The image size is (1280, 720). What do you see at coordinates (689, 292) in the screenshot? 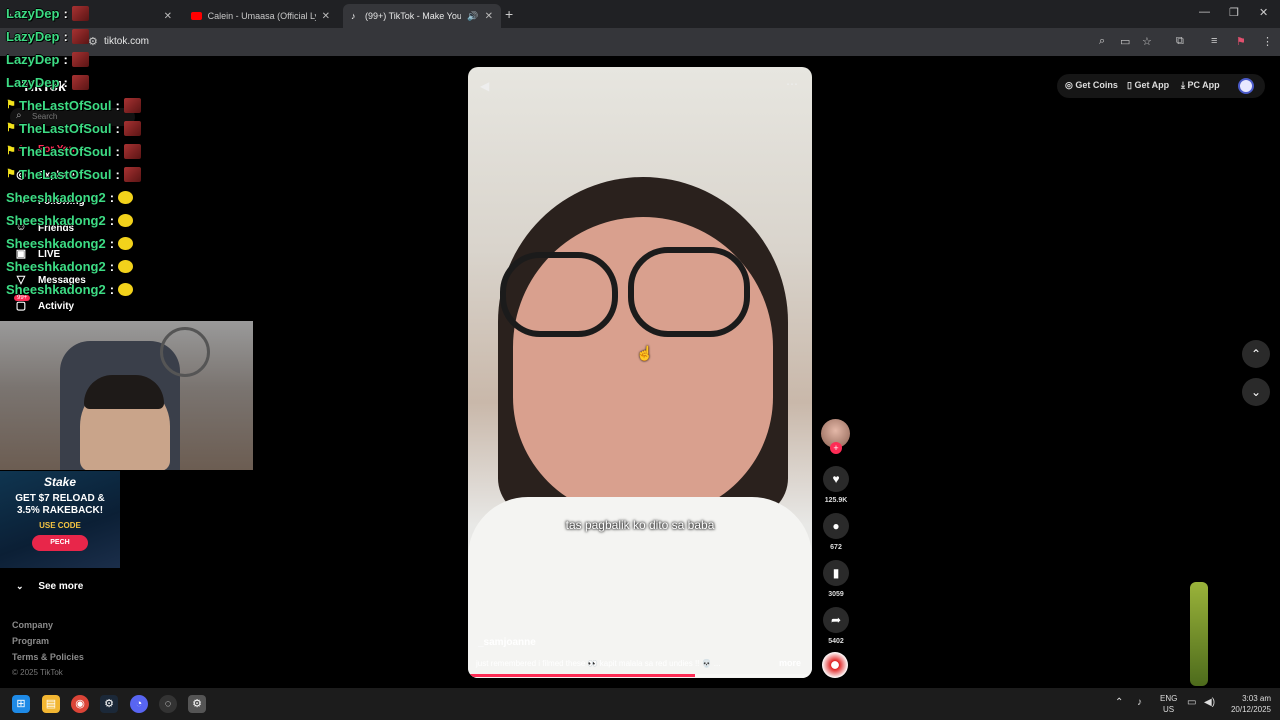
I see `video-subject-glasses` at bounding box center [689, 292].